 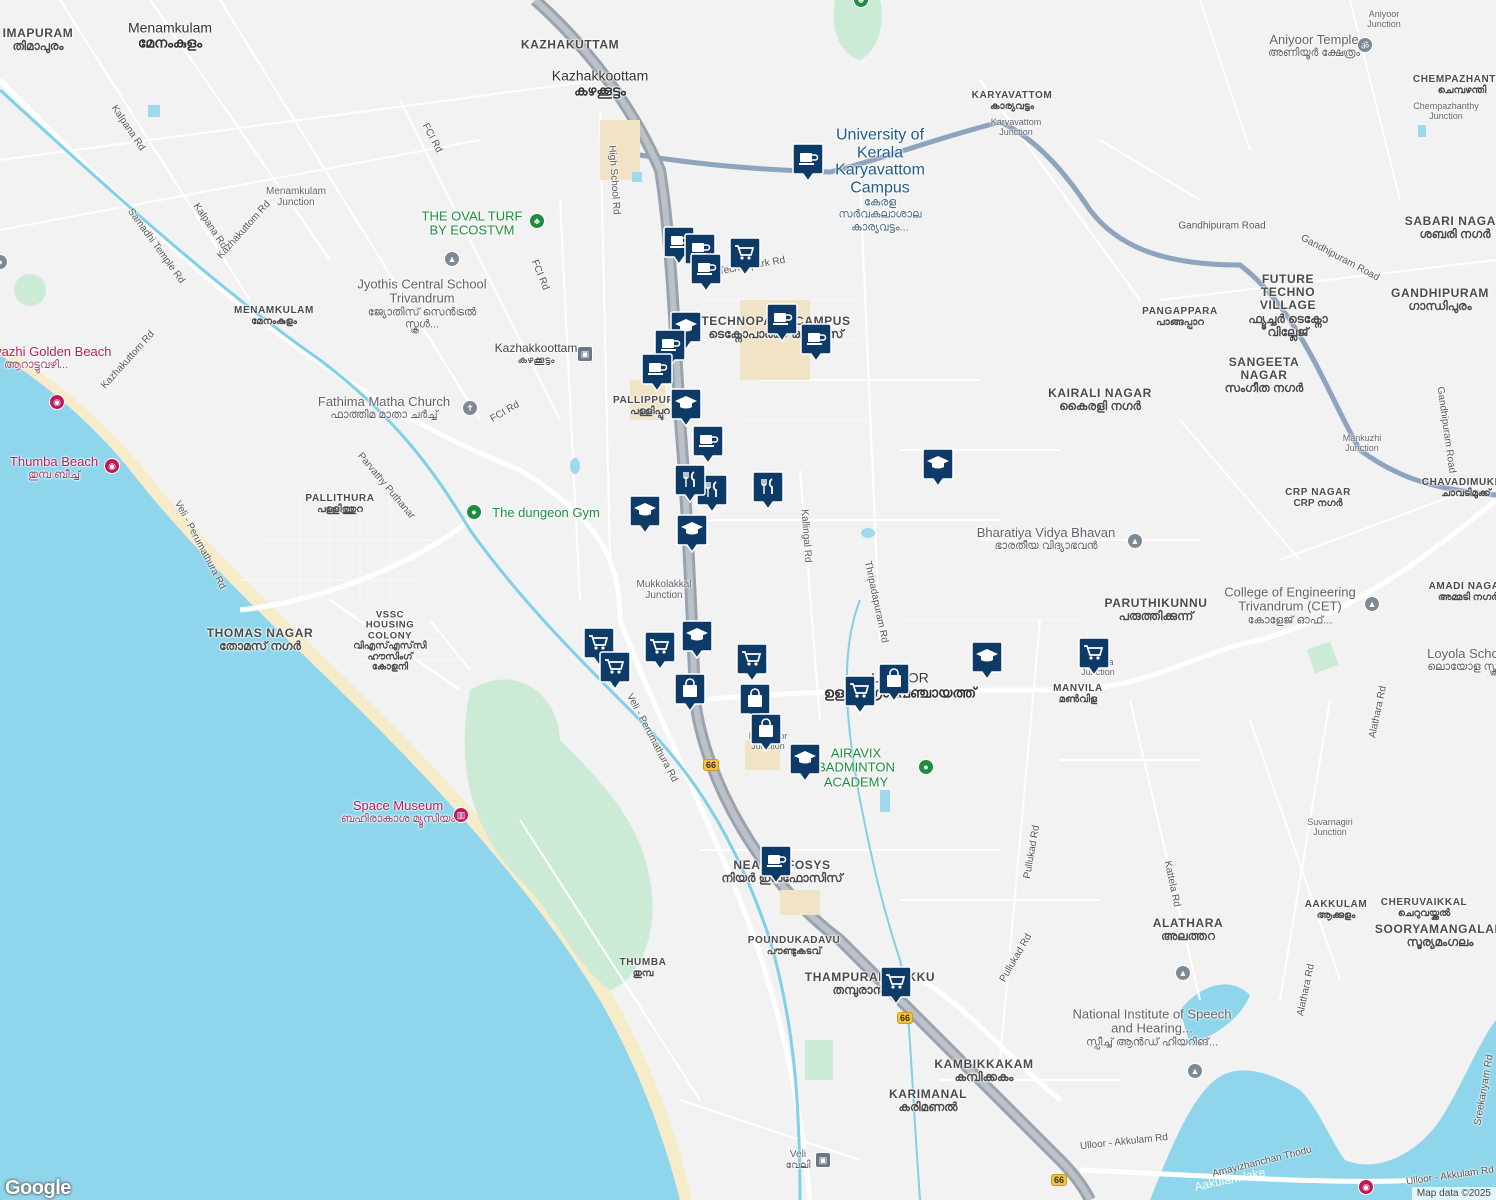 What do you see at coordinates (1336, 910) in the screenshot?
I see `area-label: AAKKULAM ആക്കുളം` at bounding box center [1336, 910].